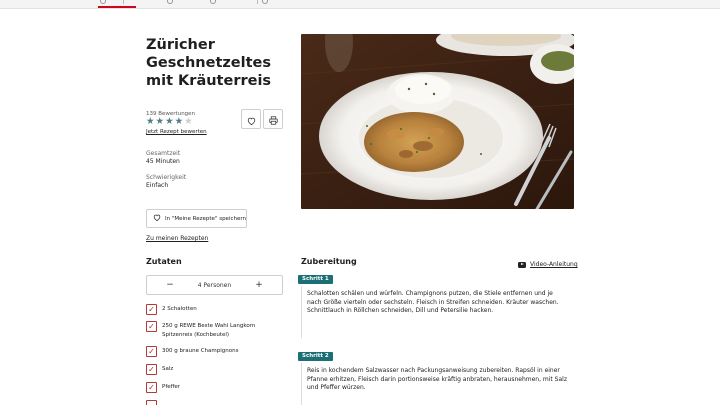 The width and height of the screenshot is (720, 405). Describe the element at coordinates (213, 2) in the screenshot. I see `nav-clock-icon` at that location.